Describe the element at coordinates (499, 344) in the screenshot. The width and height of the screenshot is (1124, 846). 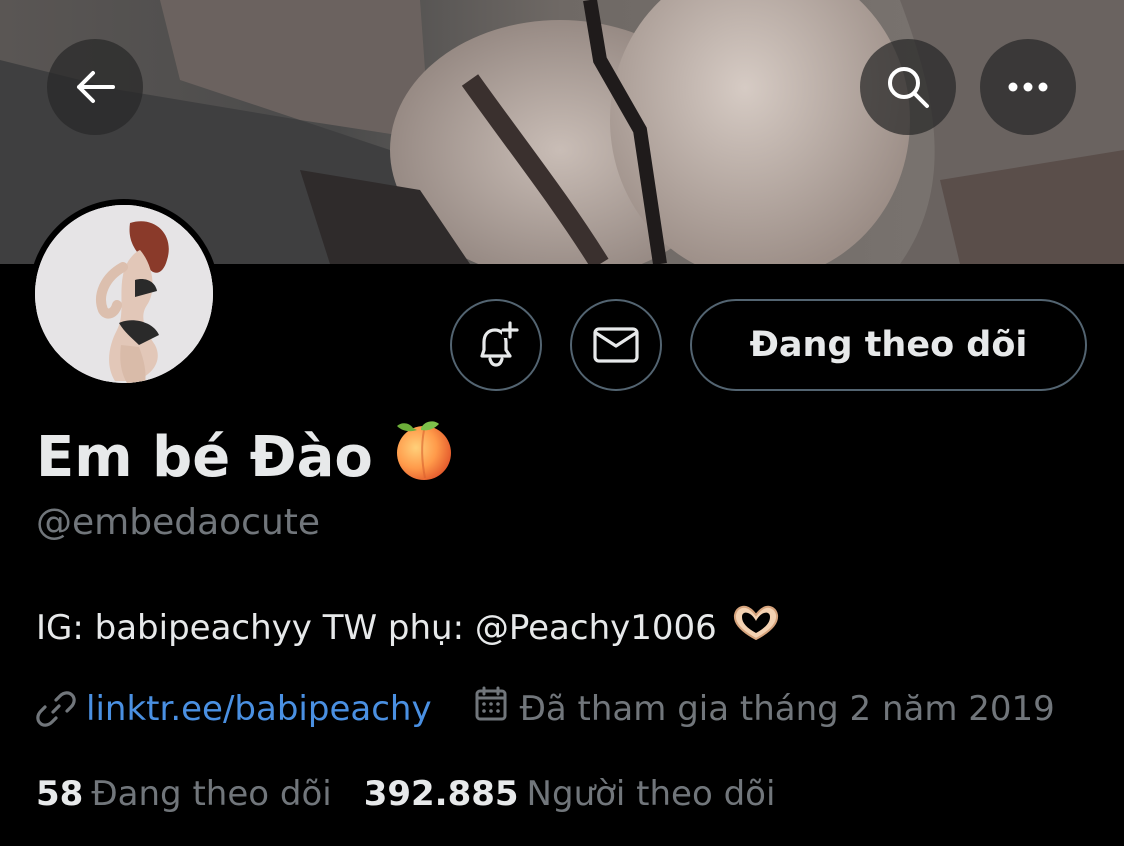
I see `bell-plus-icon` at that location.